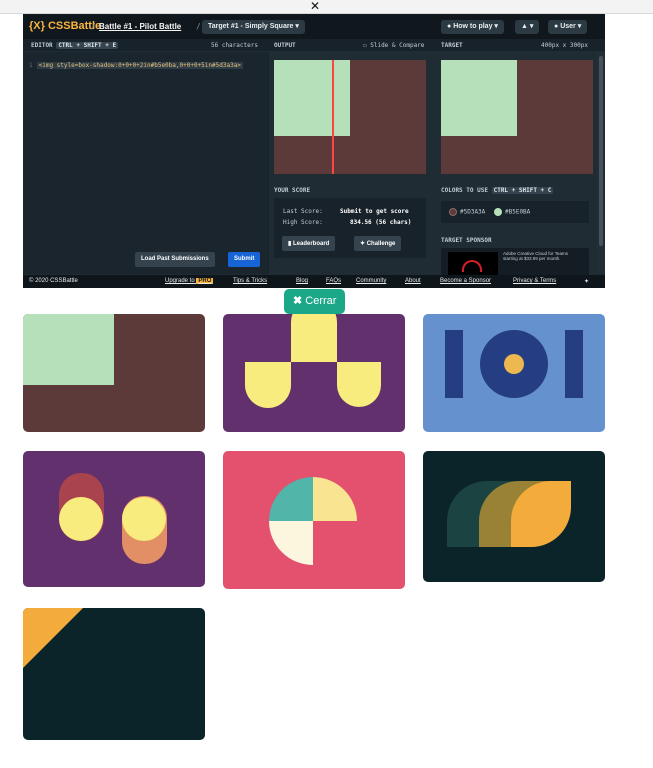 Image resolution: width=653 pixels, height=768 pixels. I want to click on close-button-label: Cerrar, so click(321, 301).